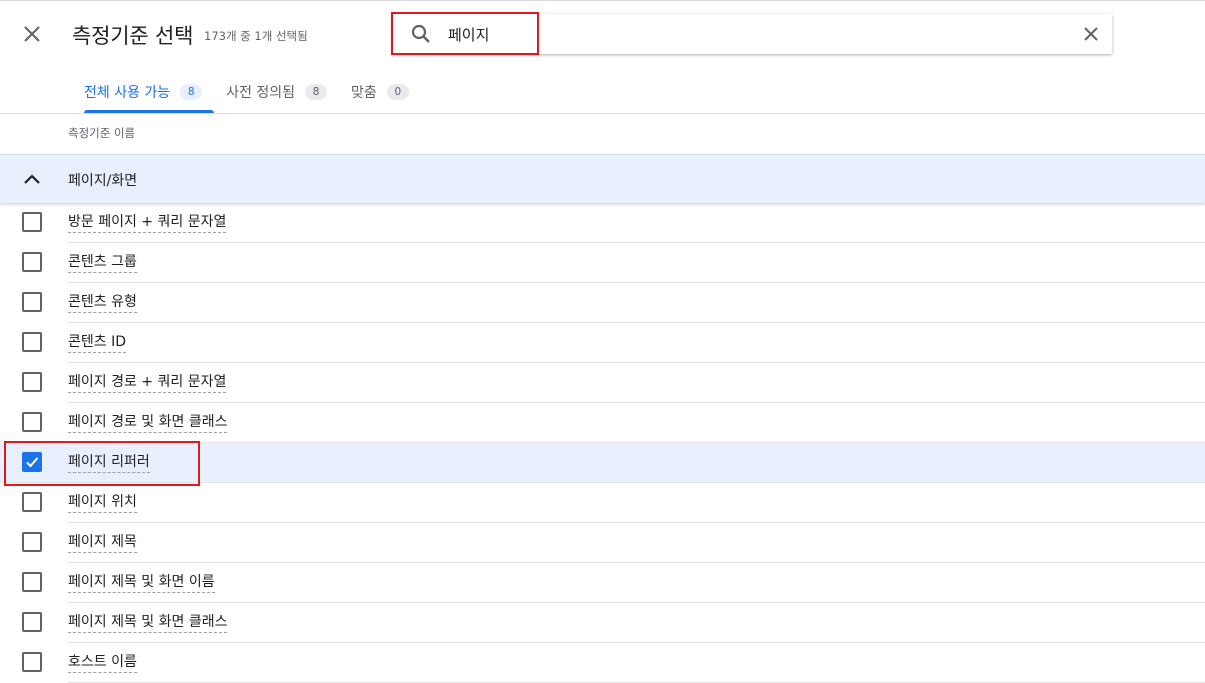  I want to click on tab-divider, so click(602, 113).